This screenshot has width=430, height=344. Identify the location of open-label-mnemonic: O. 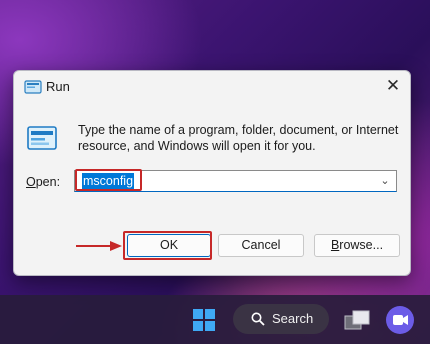
(31, 182).